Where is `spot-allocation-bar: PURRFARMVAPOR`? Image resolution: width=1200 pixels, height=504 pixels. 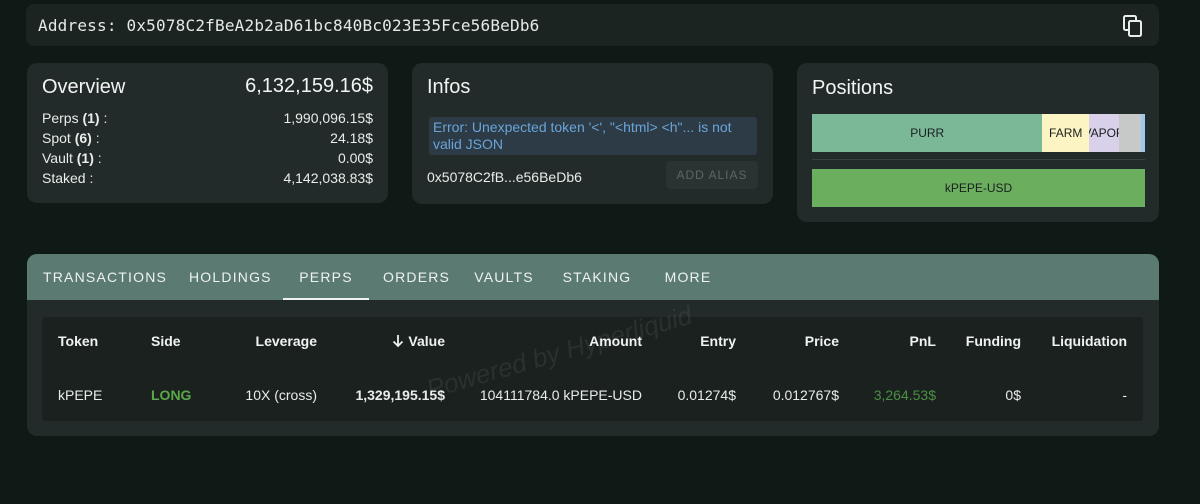
spot-allocation-bar: PURRFARMVAPOR is located at coordinates (978, 133).